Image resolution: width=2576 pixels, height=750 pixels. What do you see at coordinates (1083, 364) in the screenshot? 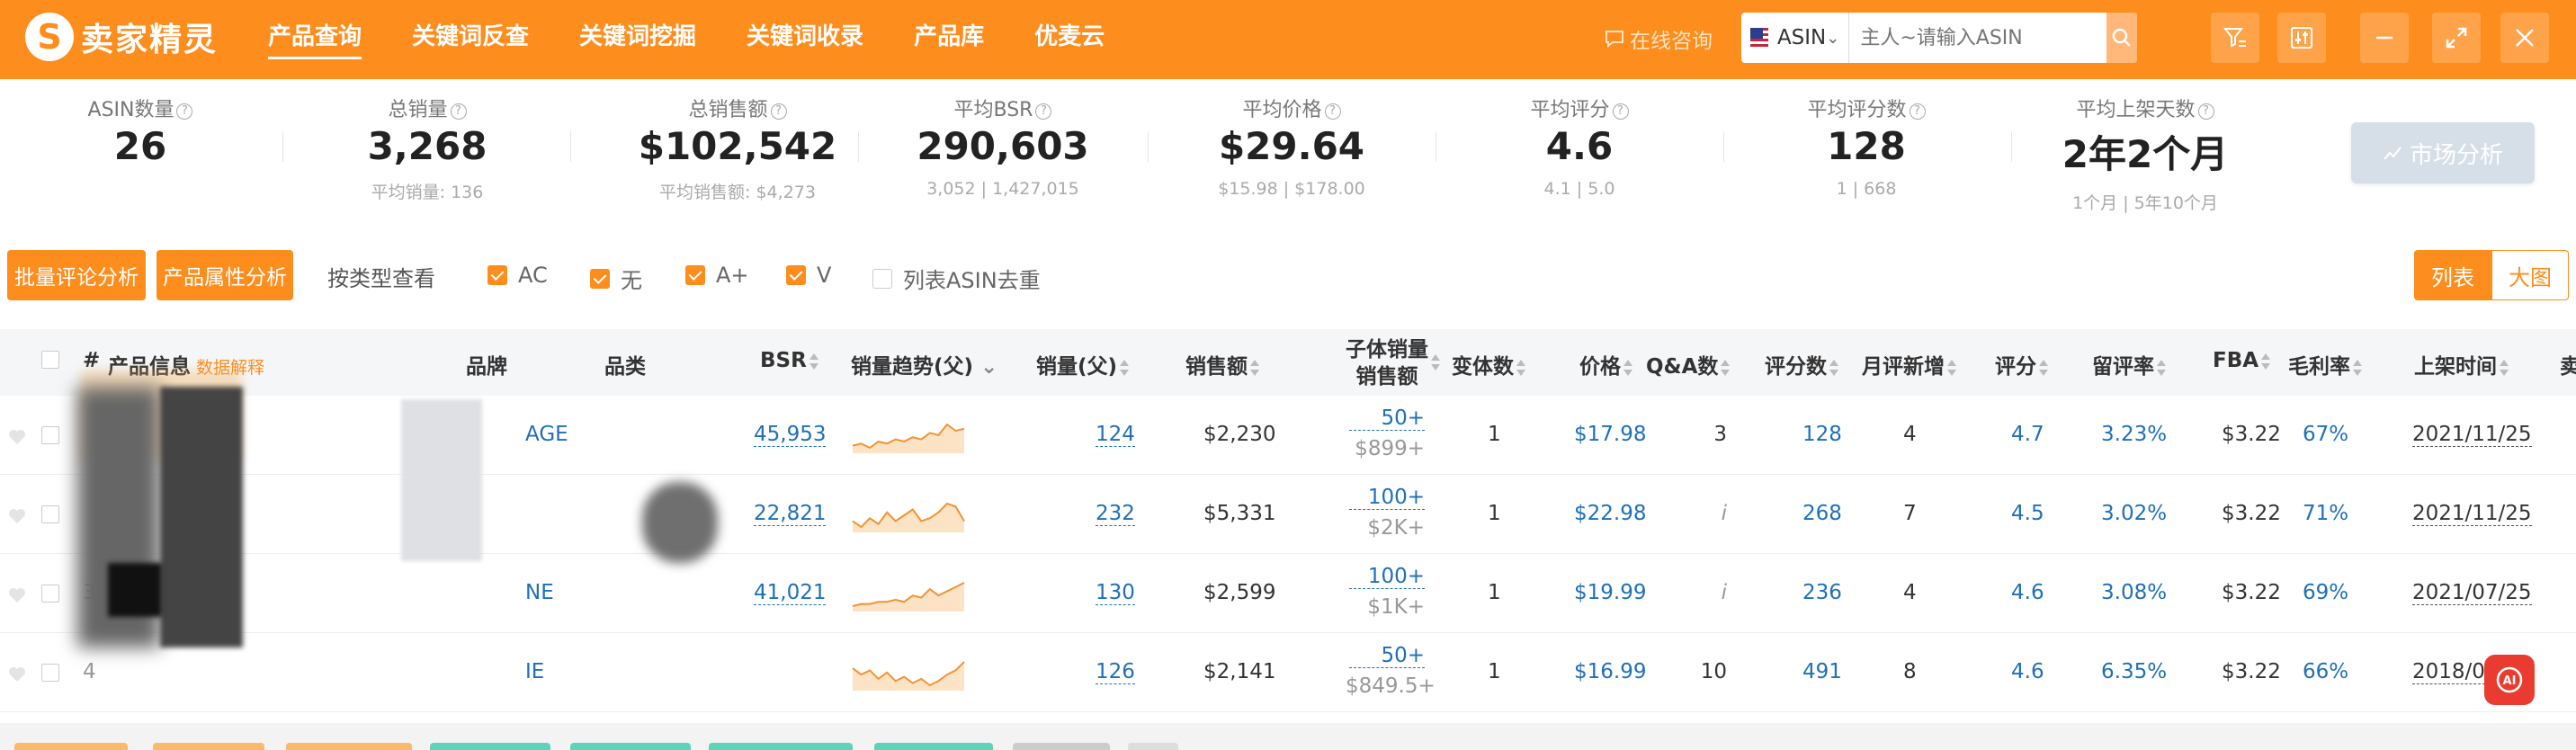
I see `header-sales: 销量(父)` at bounding box center [1083, 364].